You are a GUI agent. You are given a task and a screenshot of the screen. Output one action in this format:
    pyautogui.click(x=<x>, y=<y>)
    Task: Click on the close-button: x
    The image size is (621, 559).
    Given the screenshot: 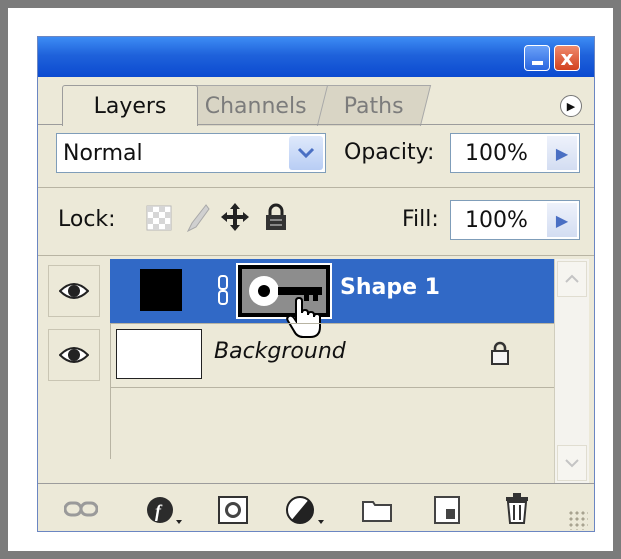 What is the action you would take?
    pyautogui.click(x=567, y=58)
    